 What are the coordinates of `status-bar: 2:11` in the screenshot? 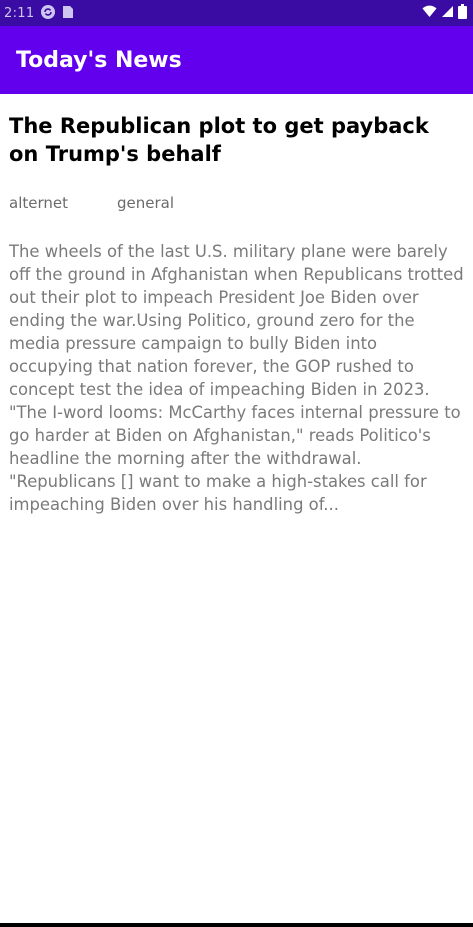 It's located at (236, 13).